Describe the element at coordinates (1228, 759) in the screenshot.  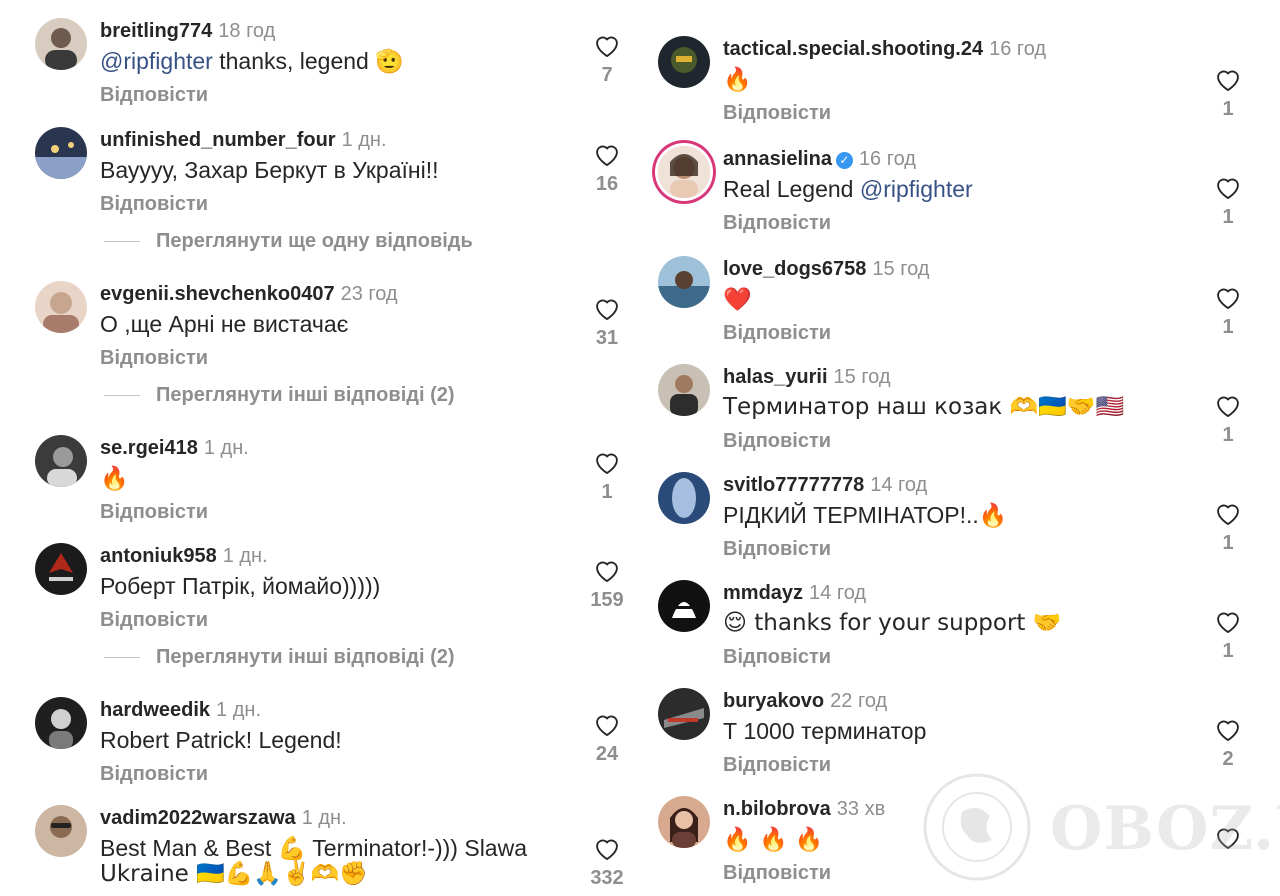
I see `like-count: 2` at that location.